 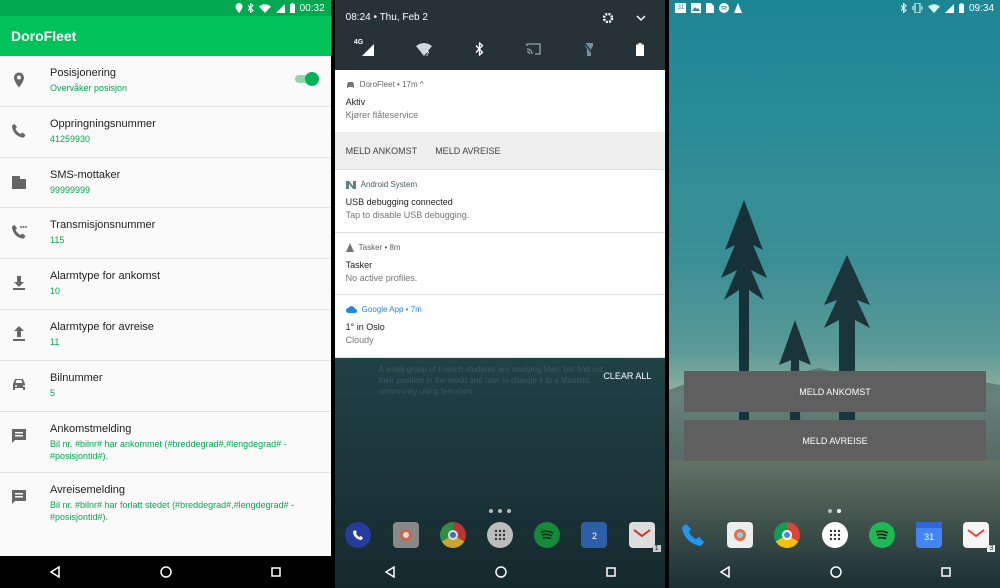 What do you see at coordinates (85, 174) in the screenshot?
I see `setting-title: SMS-mottaker` at bounding box center [85, 174].